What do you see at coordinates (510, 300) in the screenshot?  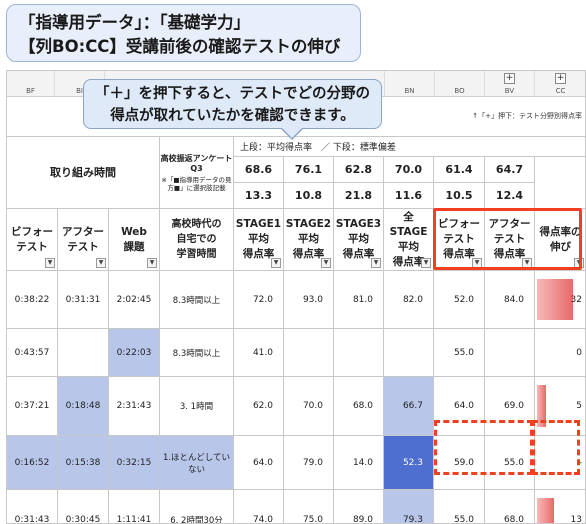 I see `table-cell-after-rate: 84.0` at bounding box center [510, 300].